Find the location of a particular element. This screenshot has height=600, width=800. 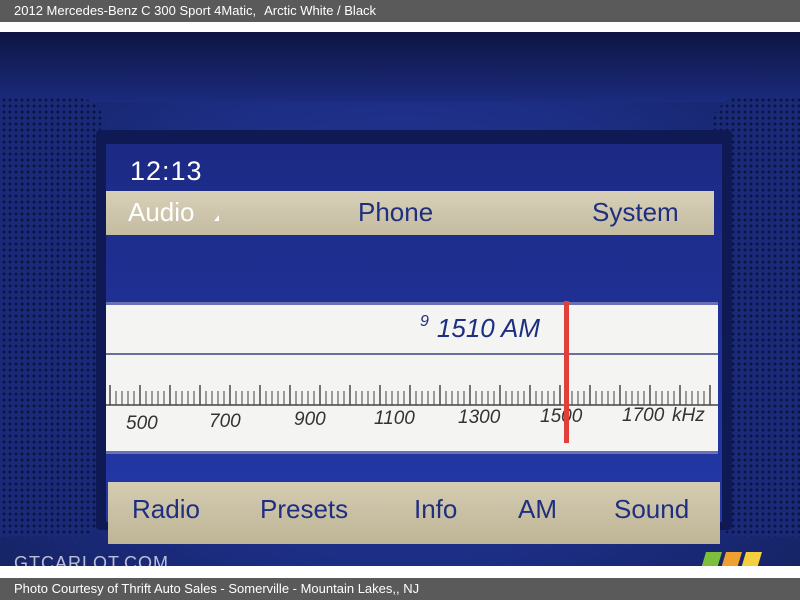

caption-color: Arctic White / Black is located at coordinates (320, 10).